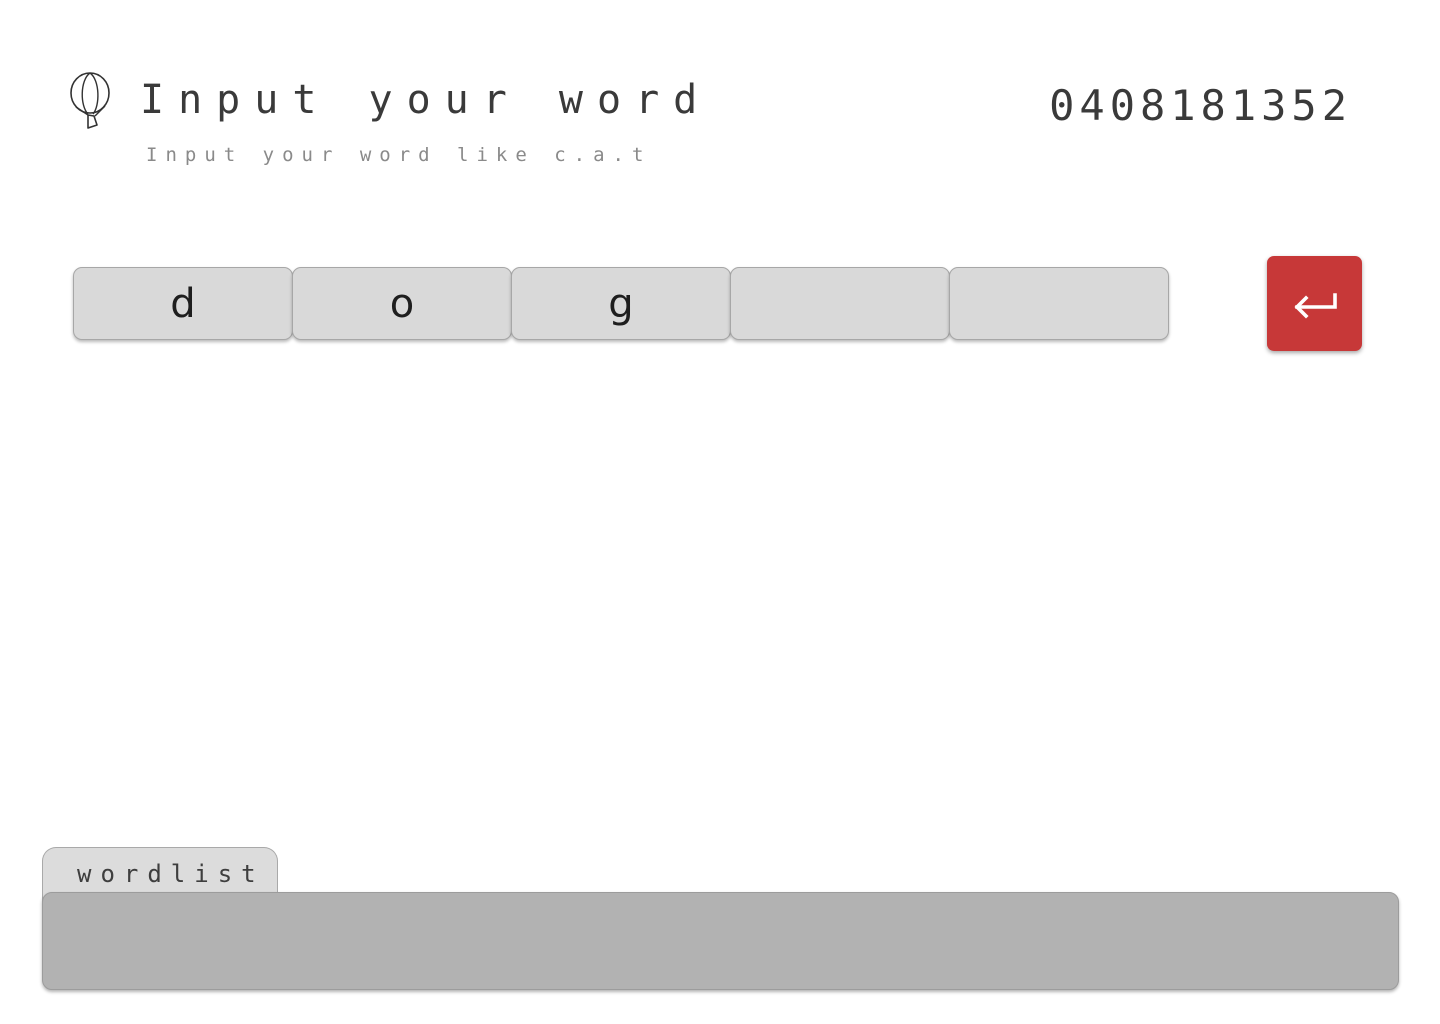 This screenshot has width=1440, height=1024. I want to click on enter-button, so click(1314, 303).